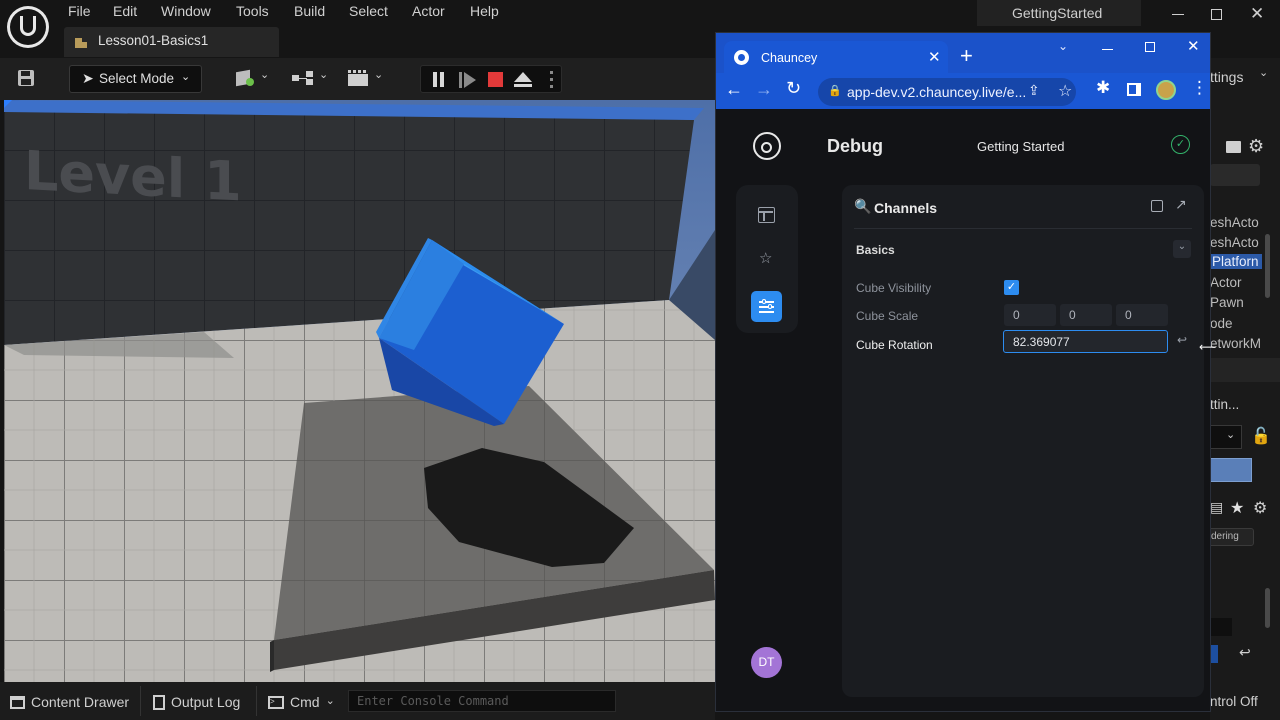 The image size is (1280, 720). Describe the element at coordinates (1065, 91) in the screenshot. I see `bookmark-star-icon: ☆` at that location.